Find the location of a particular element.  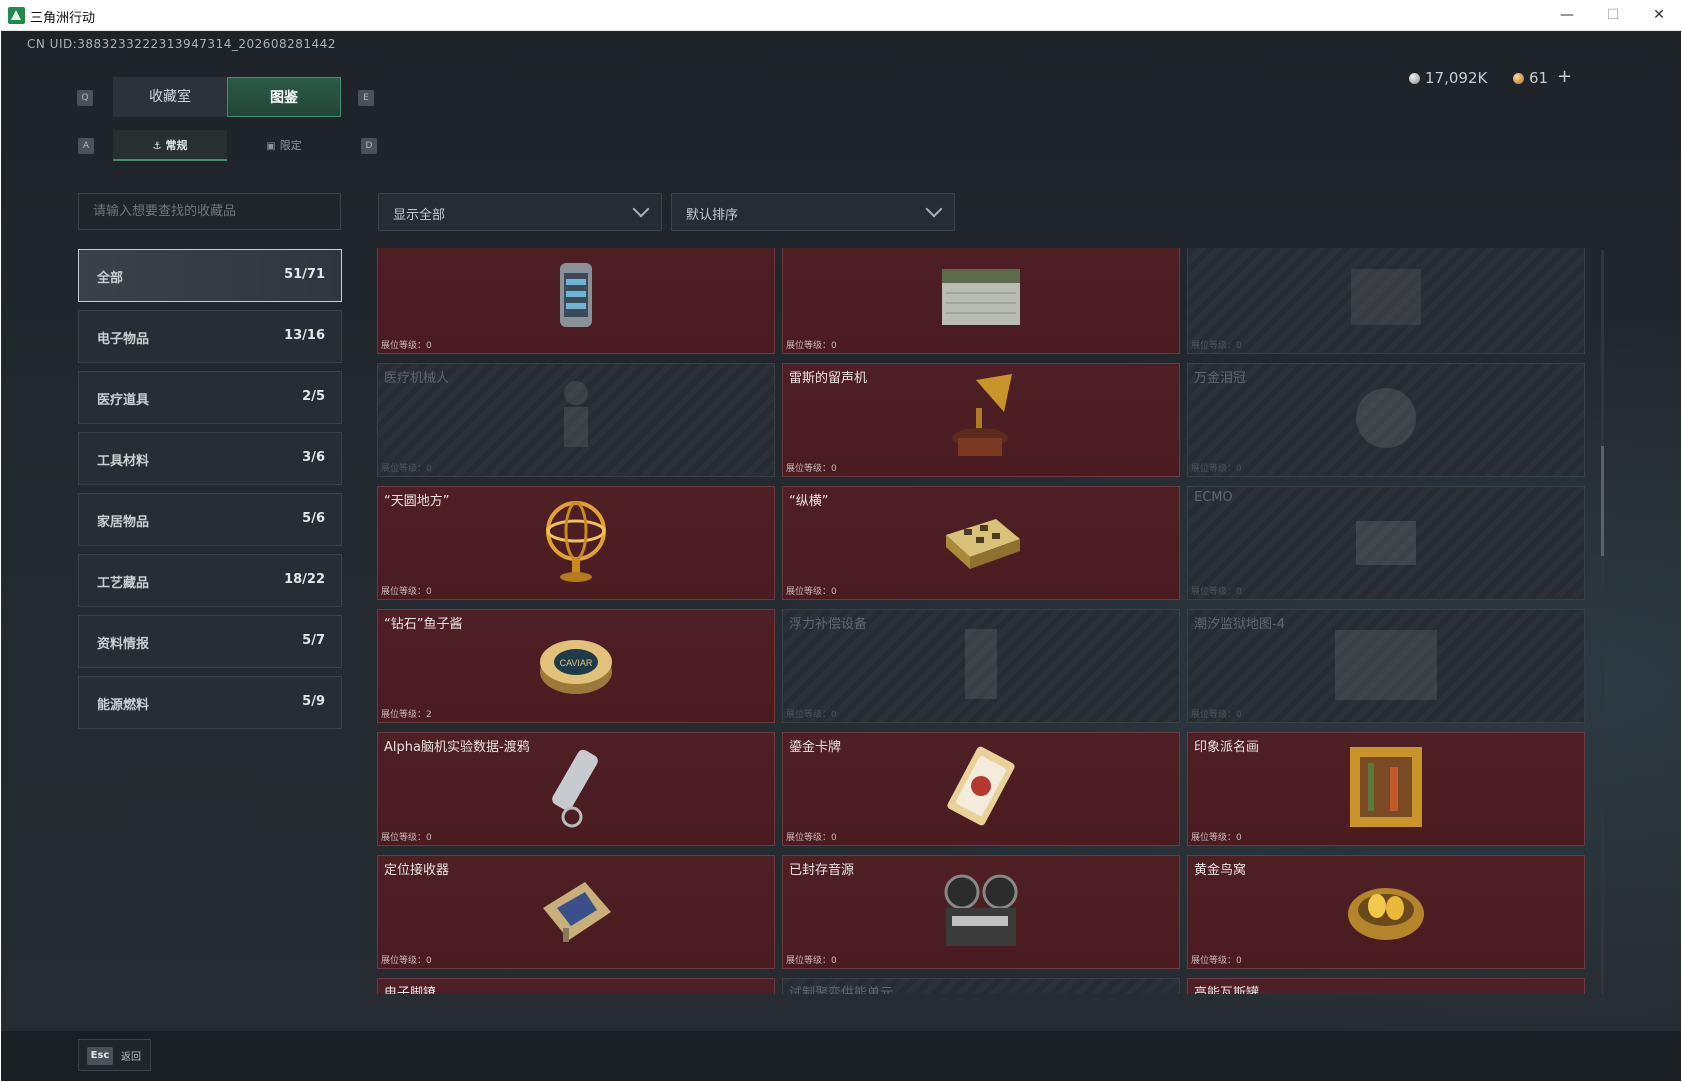

category-count: 51/71 is located at coordinates (304, 274).